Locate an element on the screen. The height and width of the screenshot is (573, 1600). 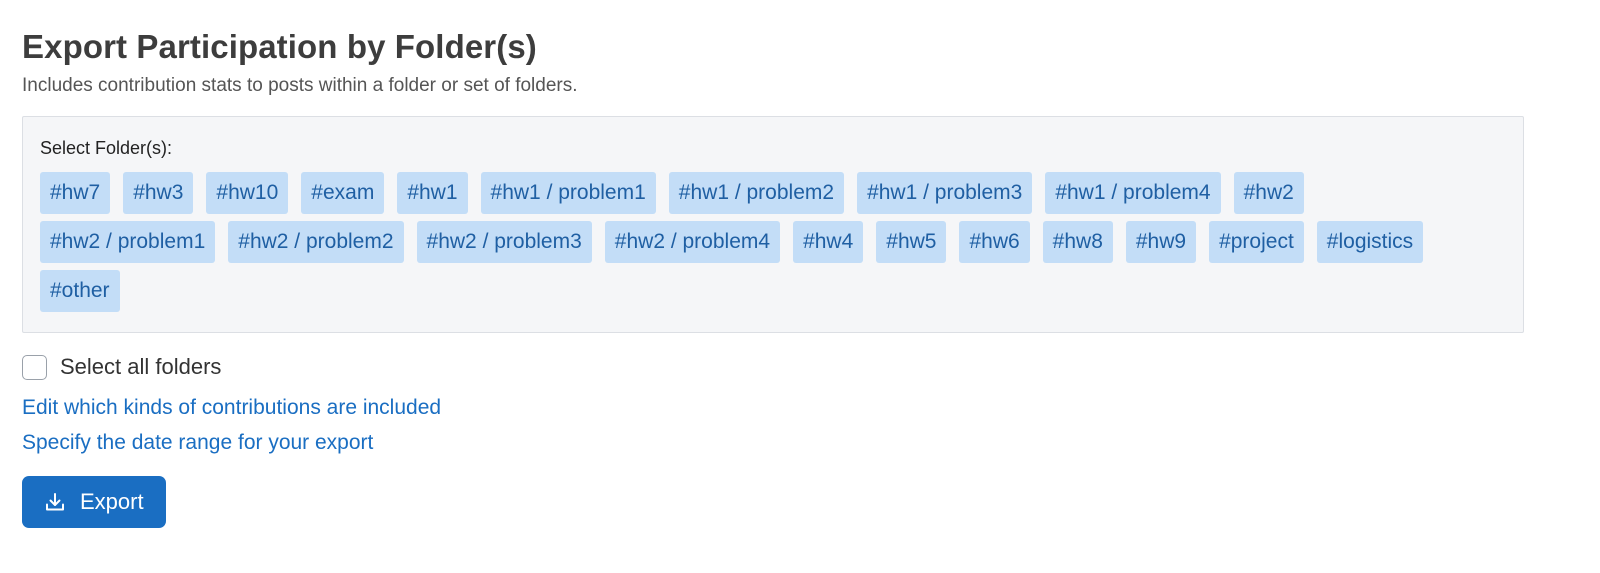
folder-select-label: Select Folder(s): is located at coordinates (106, 148).